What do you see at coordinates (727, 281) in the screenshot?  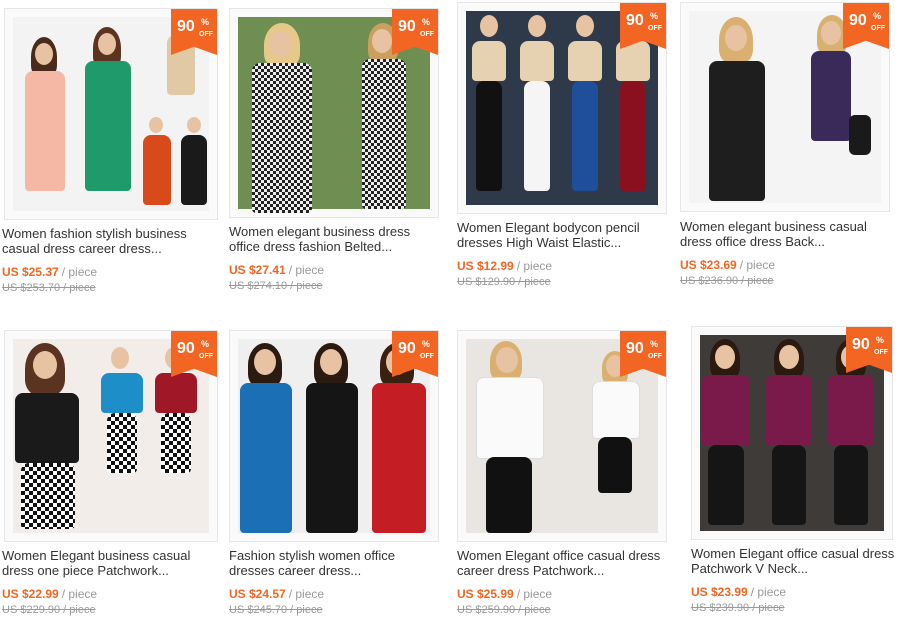 I see `original-price: US $236.90 / piece` at bounding box center [727, 281].